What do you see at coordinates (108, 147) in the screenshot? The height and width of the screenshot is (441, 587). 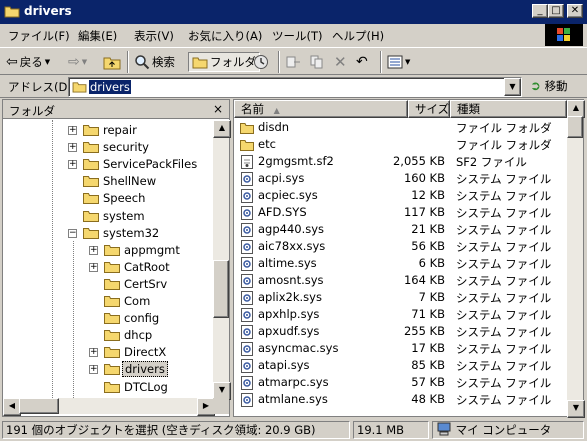 I see `tree-item-security: + security` at bounding box center [108, 147].